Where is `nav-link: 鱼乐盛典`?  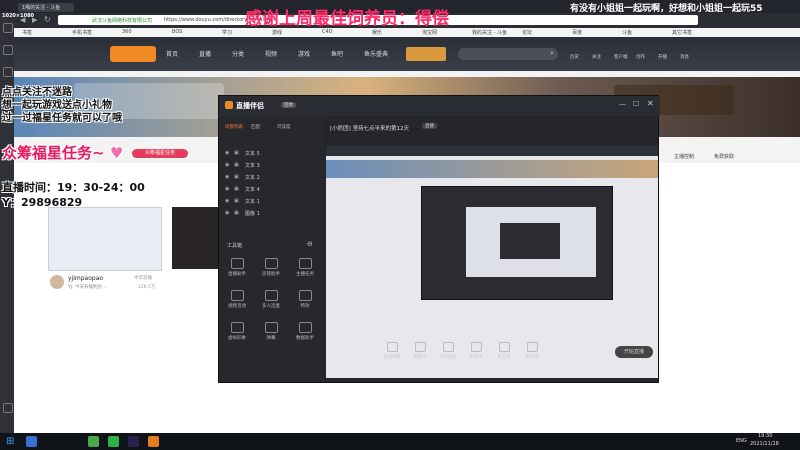
nav-link: 鱼乐盛典 is located at coordinates (376, 53).